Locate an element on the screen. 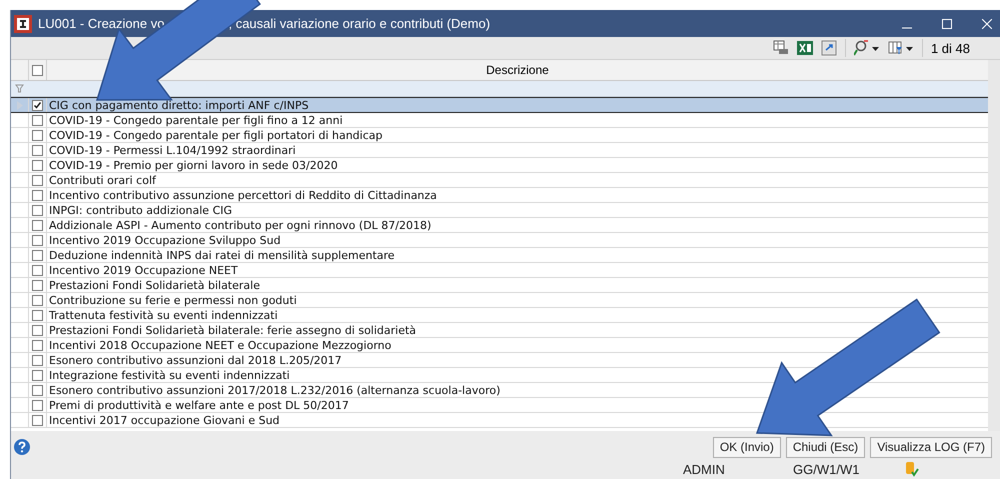 The width and height of the screenshot is (1000, 479). table-cell-text: CIG con pagamento diretto: importi ANF c/INPS is located at coordinates (178, 105).